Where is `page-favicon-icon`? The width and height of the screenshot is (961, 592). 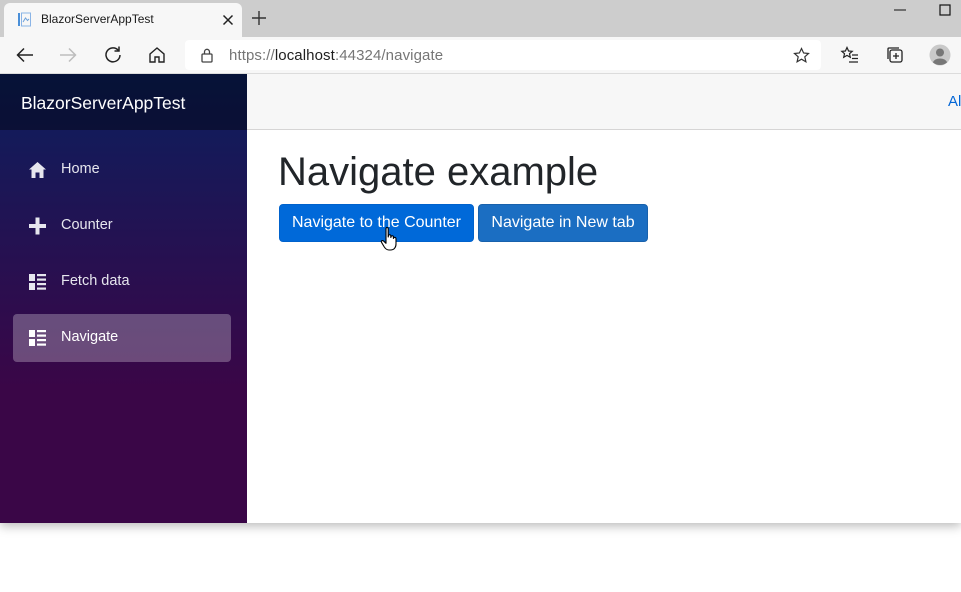
page-favicon-icon is located at coordinates (24, 19).